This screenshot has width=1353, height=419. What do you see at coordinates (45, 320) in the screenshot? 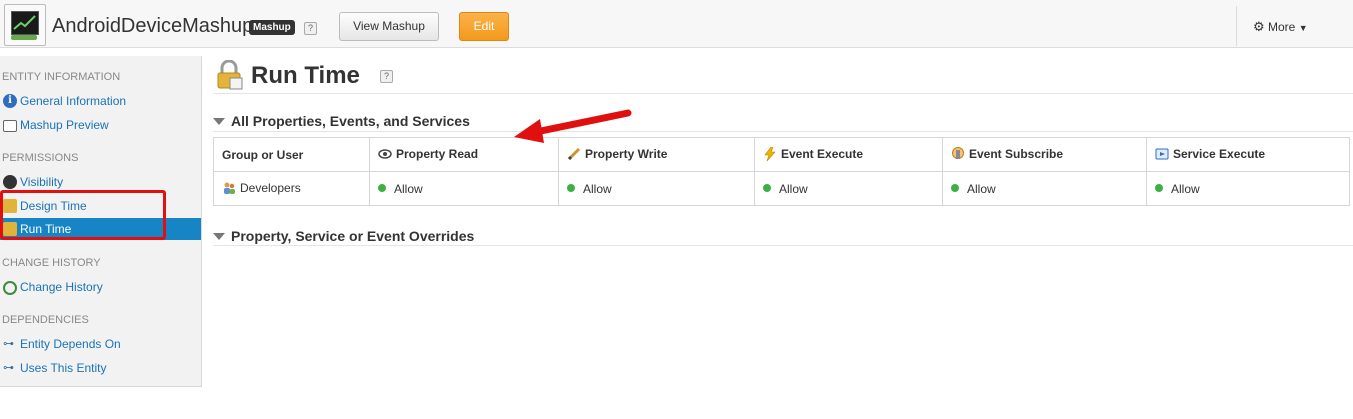
I see `section-dependencies: DEPENDENCIES` at bounding box center [45, 320].